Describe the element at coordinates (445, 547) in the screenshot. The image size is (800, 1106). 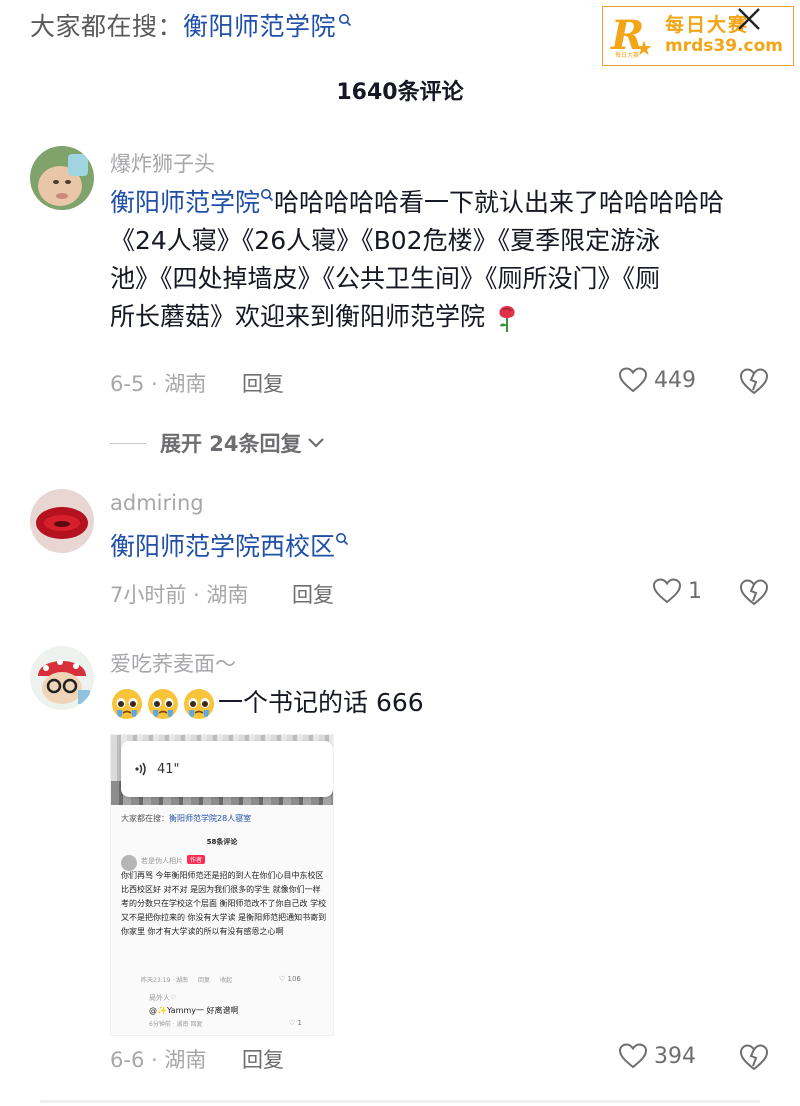
I see `comment-text: 衡阳师范学院西校区` at that location.